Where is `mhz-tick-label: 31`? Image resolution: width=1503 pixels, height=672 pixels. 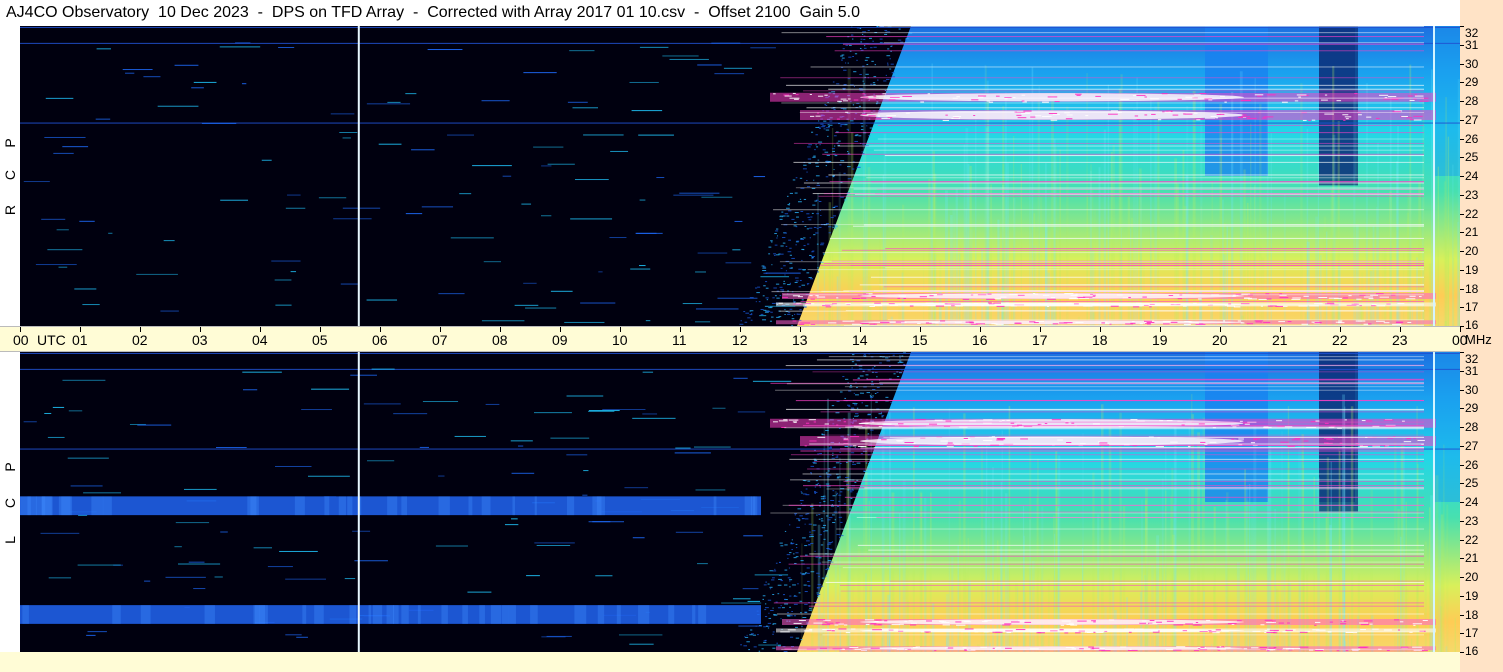 mhz-tick-label: 31 is located at coordinates (1472, 370).